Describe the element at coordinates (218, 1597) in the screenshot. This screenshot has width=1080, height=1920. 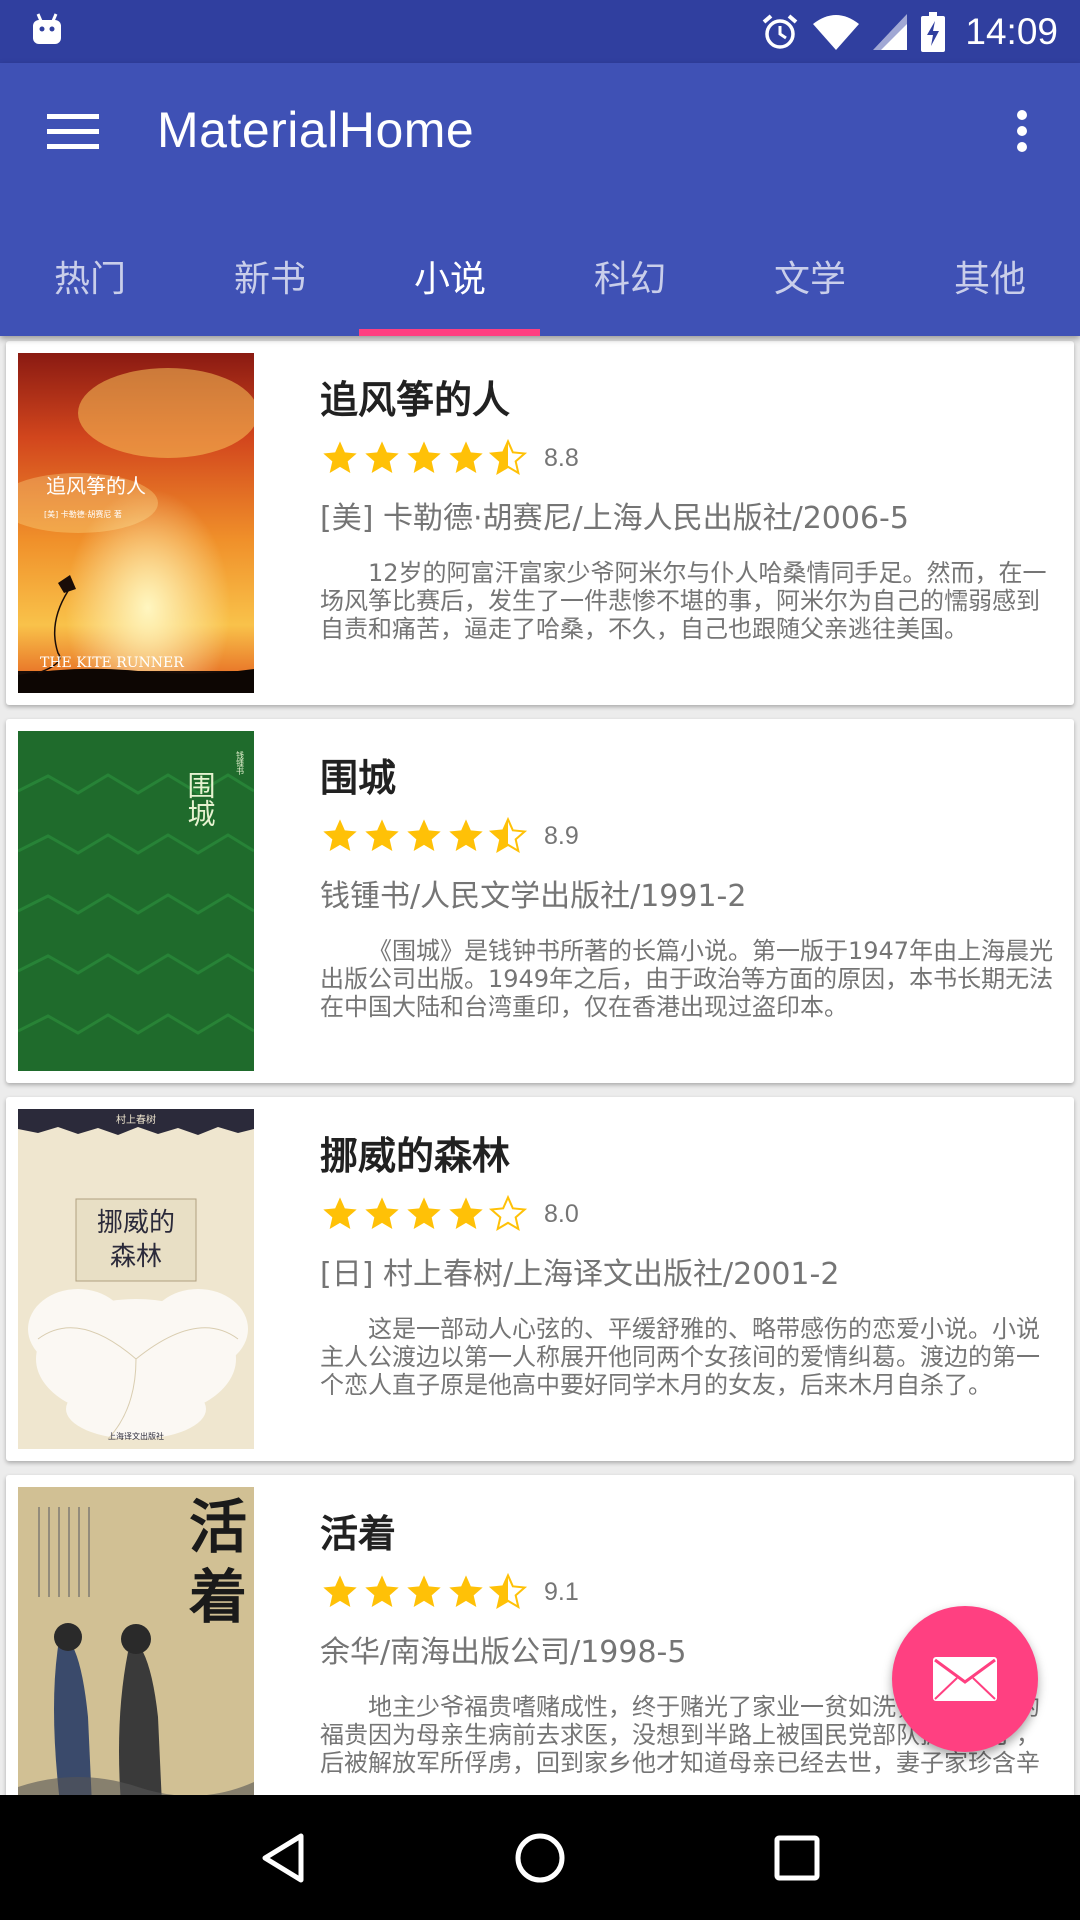
I see `svg-text: 着` at that location.